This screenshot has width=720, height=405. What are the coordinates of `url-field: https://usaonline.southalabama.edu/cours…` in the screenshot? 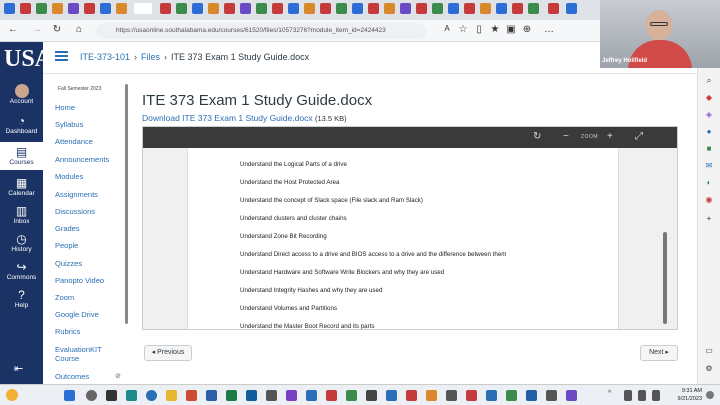 It's located at (261, 31).